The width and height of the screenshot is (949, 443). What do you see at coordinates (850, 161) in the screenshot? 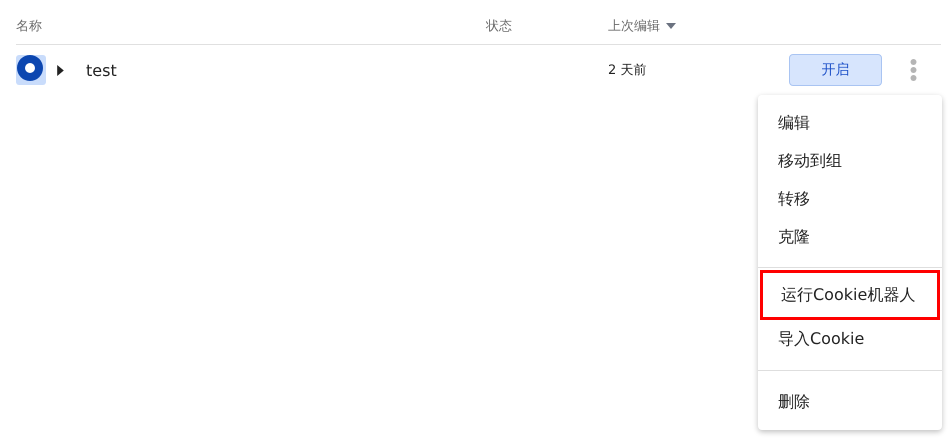
I see `menu-item: 移动到组` at bounding box center [850, 161].